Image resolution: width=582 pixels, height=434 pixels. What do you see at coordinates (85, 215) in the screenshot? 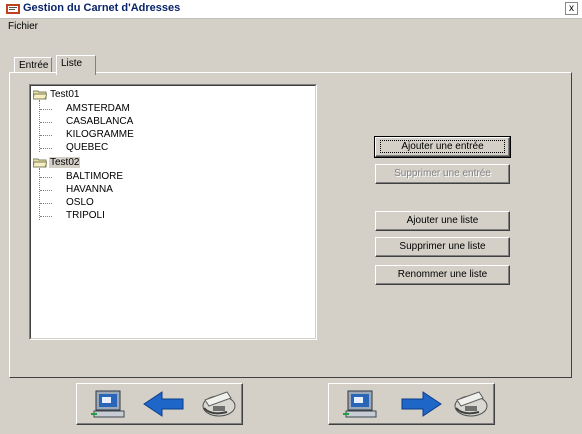
I see `tree-entry: TRIPOLI` at bounding box center [85, 215].